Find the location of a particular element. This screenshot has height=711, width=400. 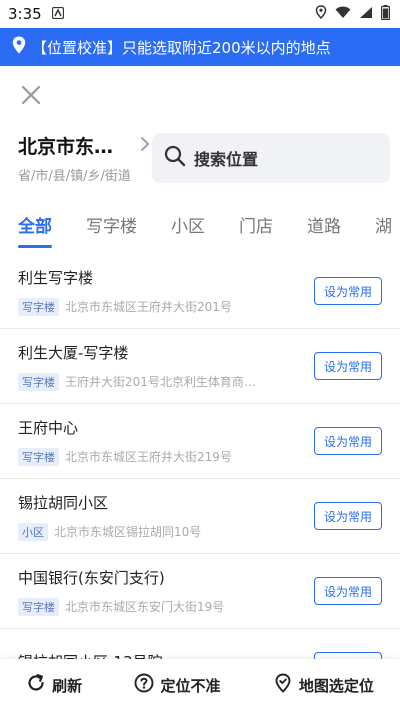

place-title: 王府中心 is located at coordinates (48, 427).